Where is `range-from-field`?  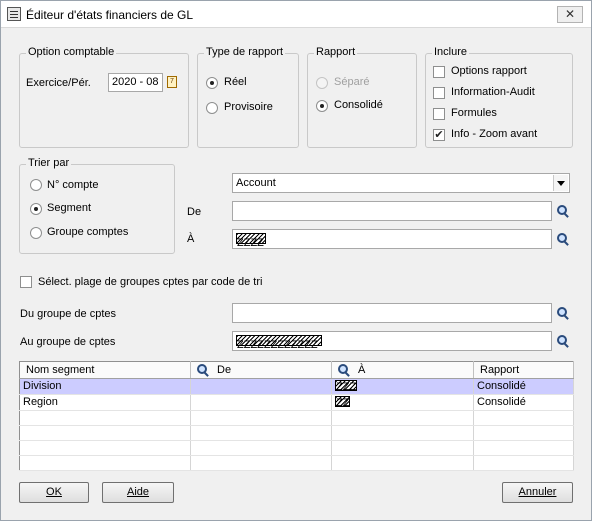 range-from-field is located at coordinates (392, 211).